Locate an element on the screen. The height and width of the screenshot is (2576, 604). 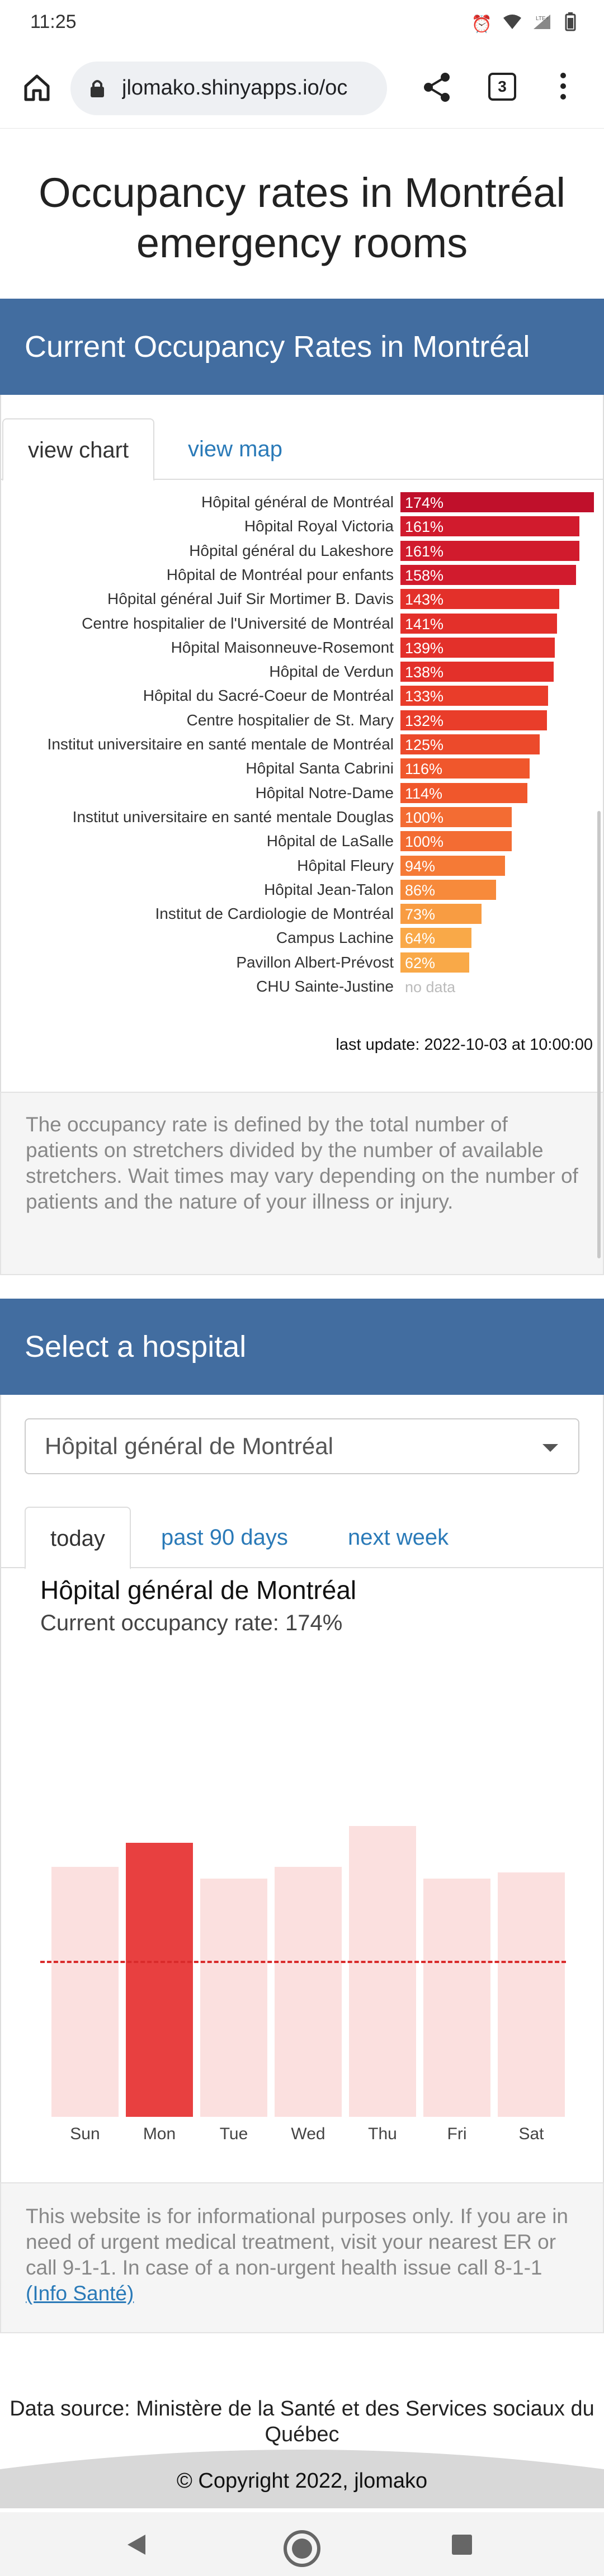
bar-value-label: 133% is located at coordinates (424, 696).